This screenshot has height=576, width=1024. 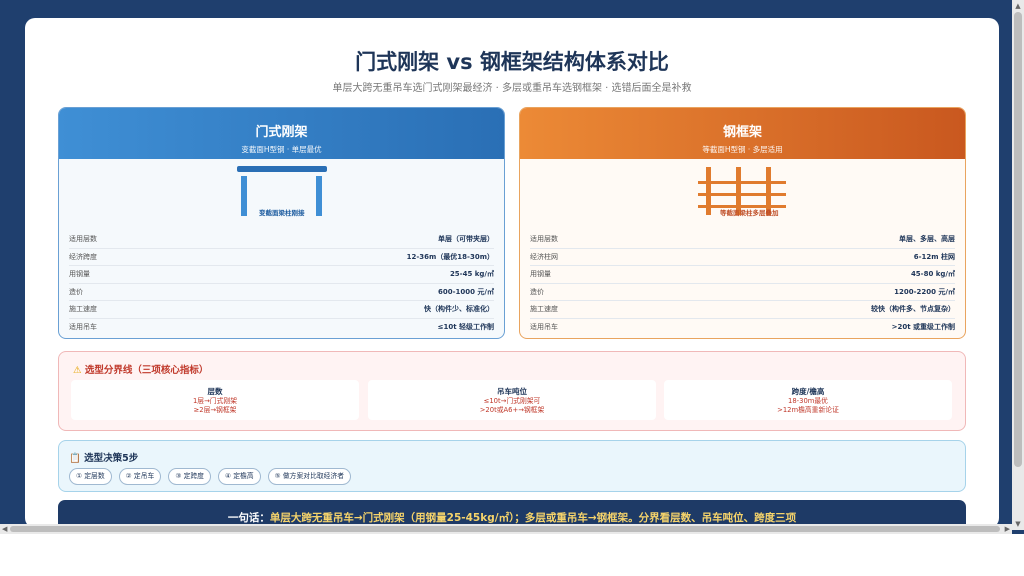 What do you see at coordinates (111, 458) in the screenshot?
I see `steps-title-text: 选型决策5步` at bounding box center [111, 458].